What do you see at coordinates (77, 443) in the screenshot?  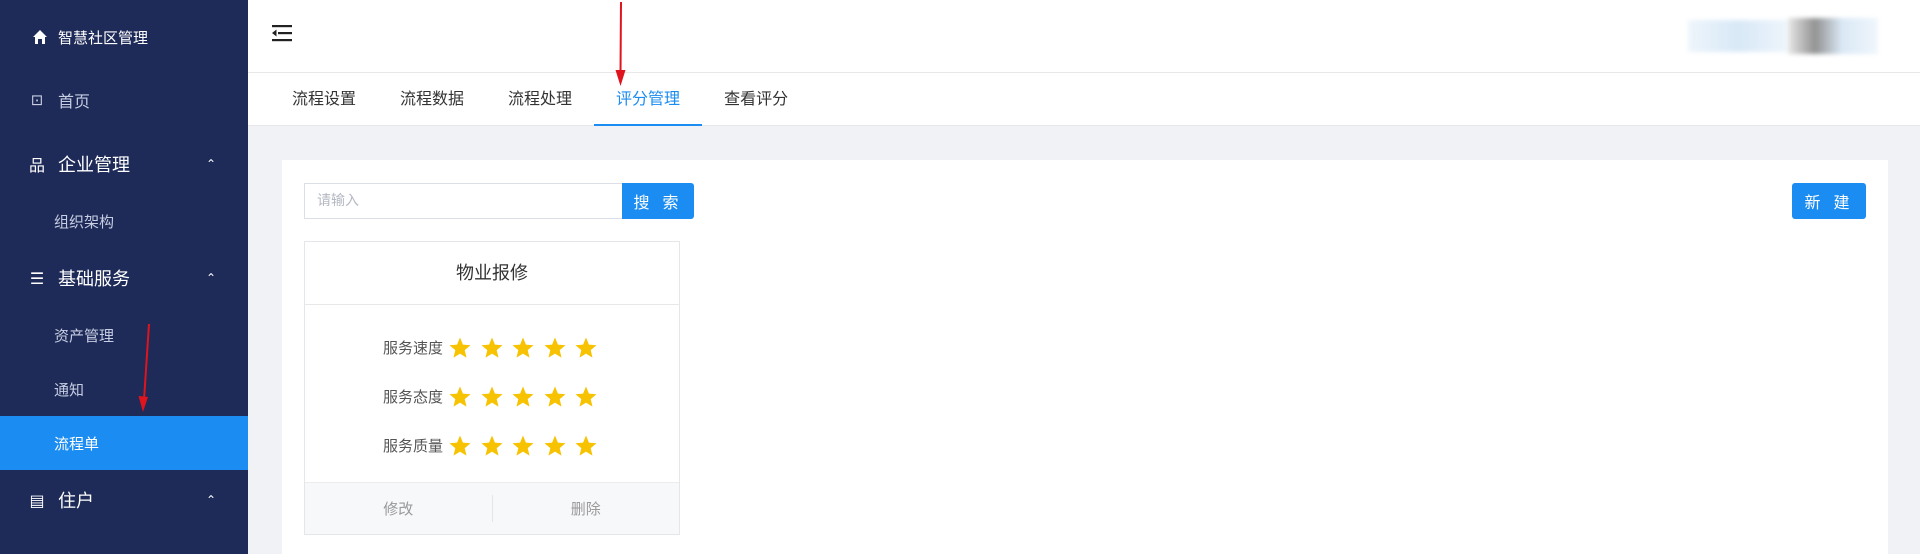 I see `sidebar-item-label: 流程单` at bounding box center [77, 443].